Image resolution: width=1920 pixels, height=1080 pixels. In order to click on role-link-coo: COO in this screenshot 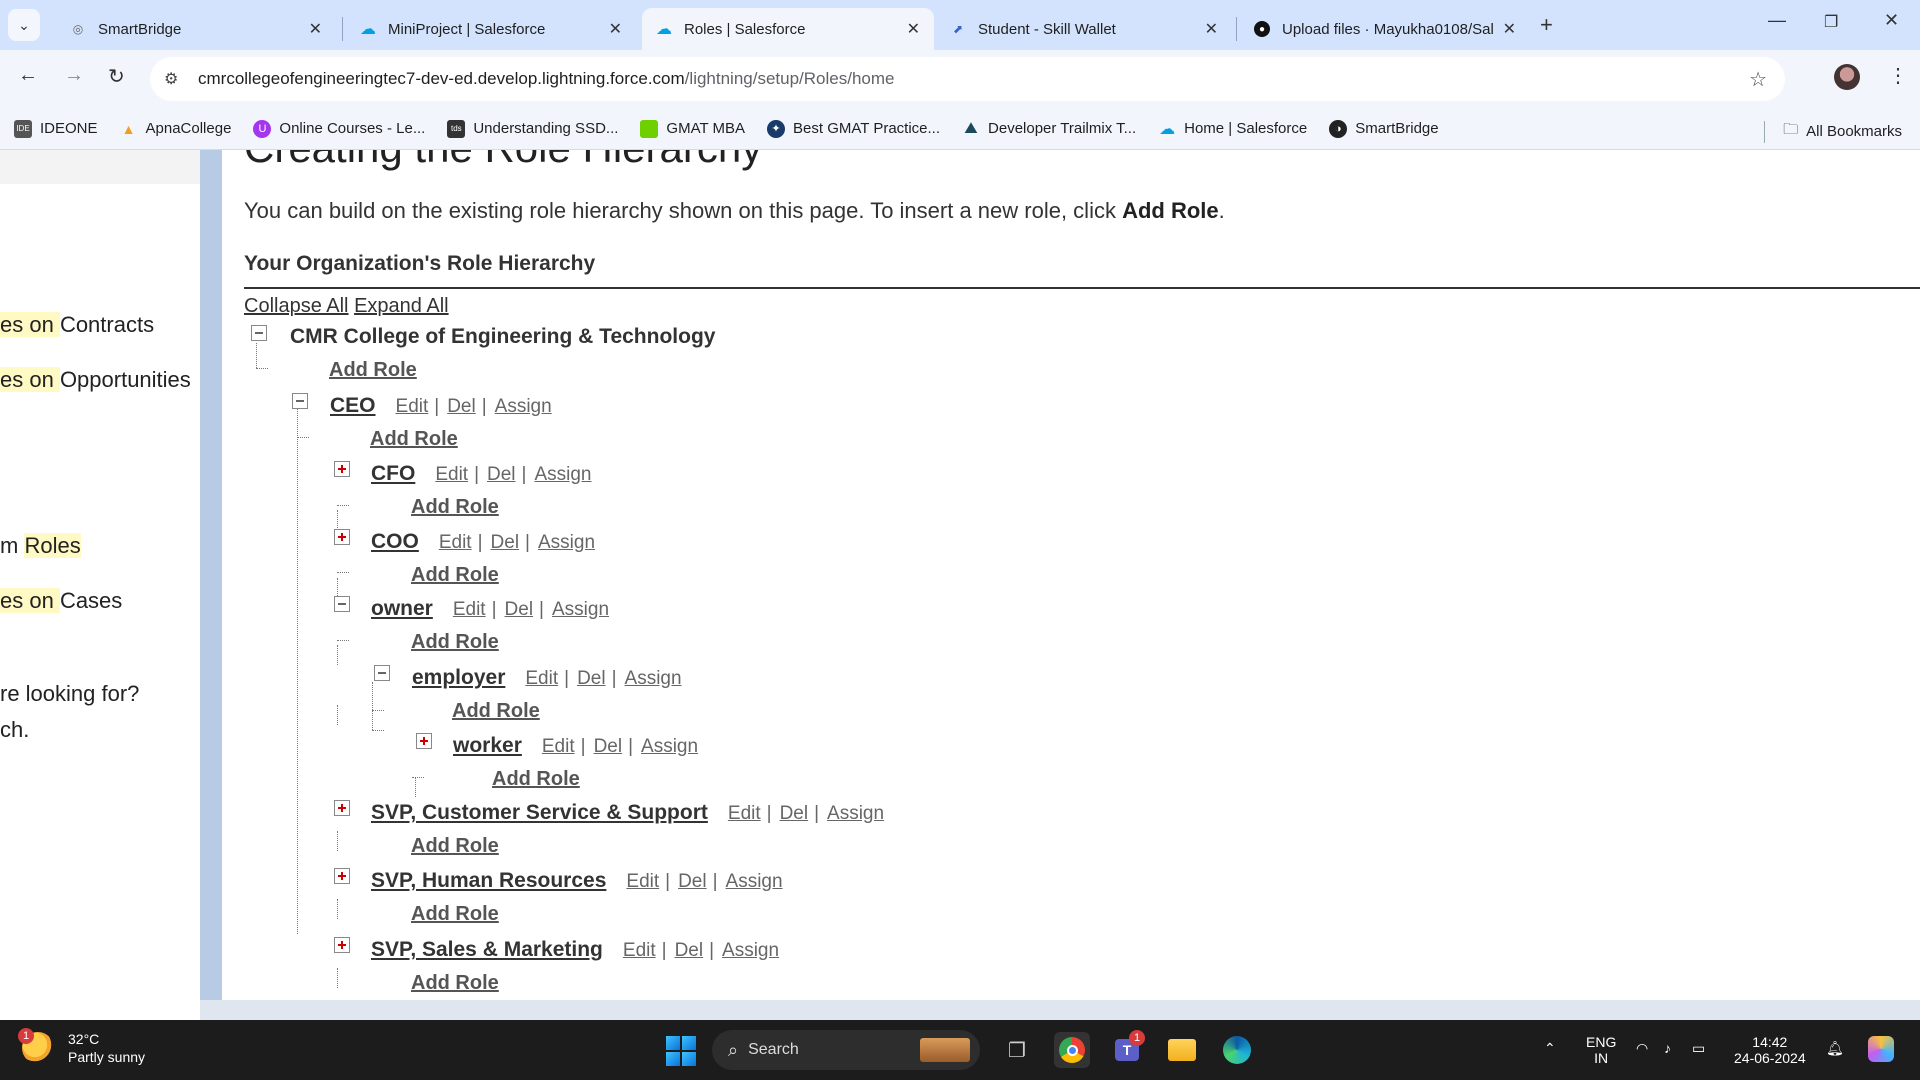, I will do `click(395, 542)`.